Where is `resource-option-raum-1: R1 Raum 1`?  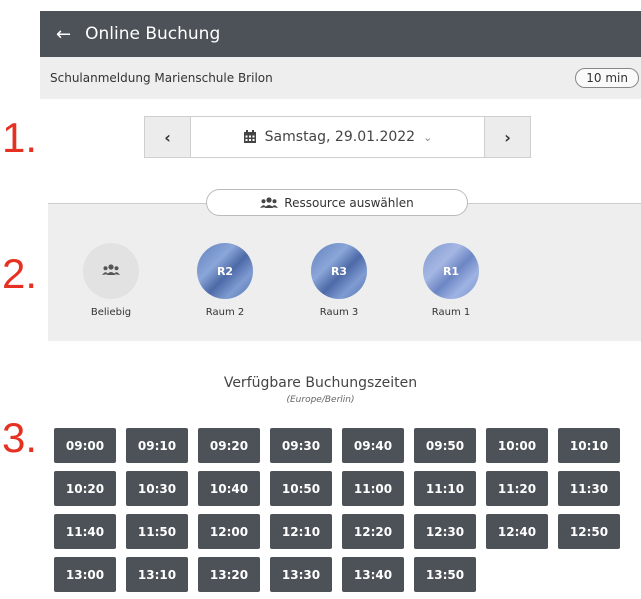
resource-option-raum-1: R1 Raum 1 is located at coordinates (451, 280).